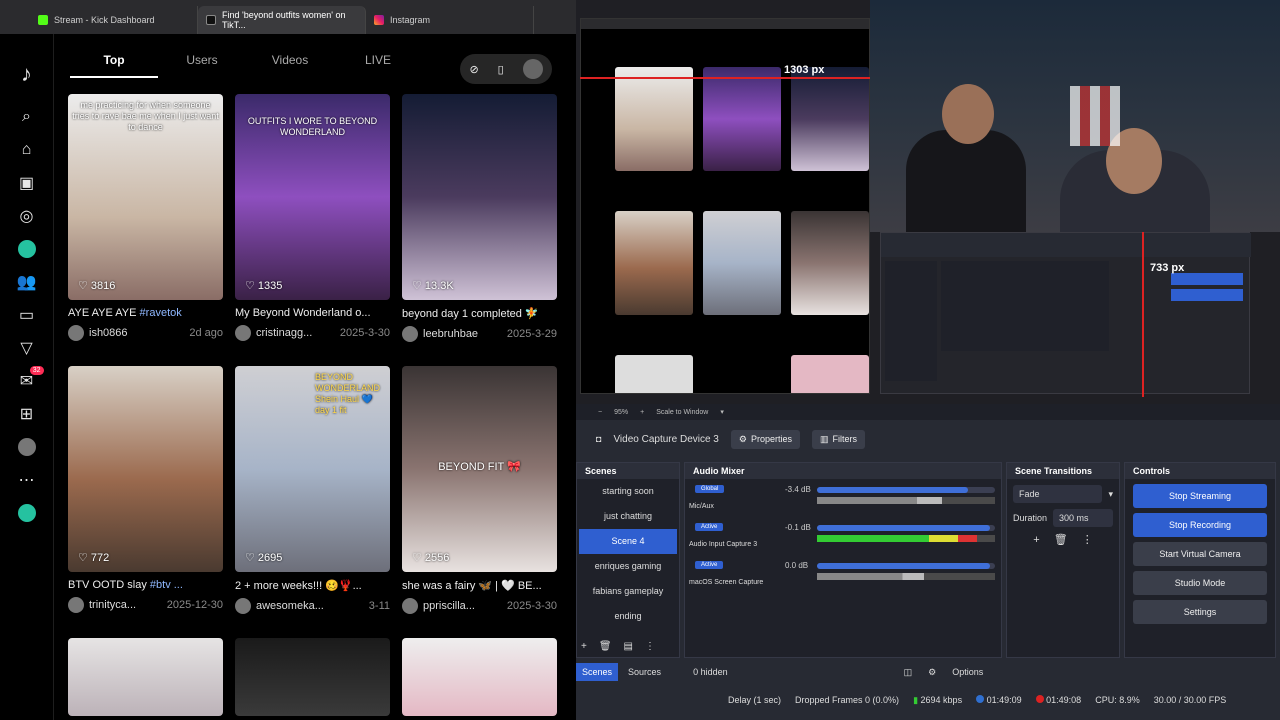 This screenshot has width=1280, height=720. What do you see at coordinates (908, 672) in the screenshot?
I see `lock-icon: ◫` at bounding box center [908, 672].